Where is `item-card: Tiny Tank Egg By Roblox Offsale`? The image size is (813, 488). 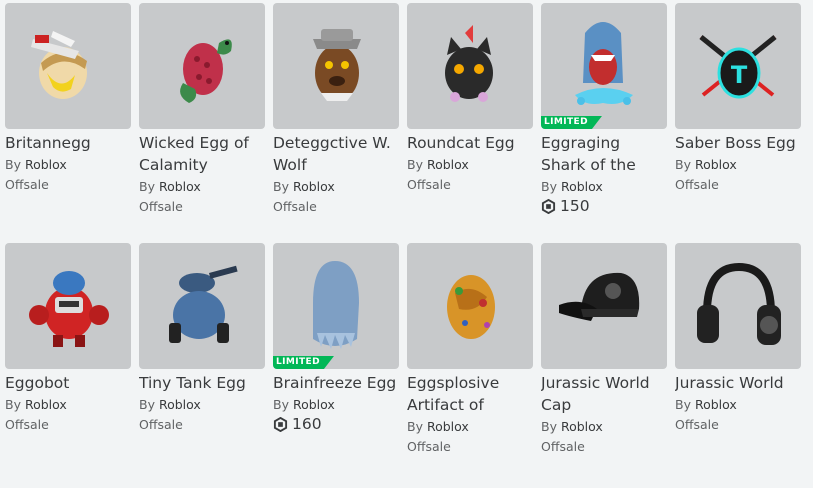
item-card: Tiny Tank Egg By Roblox Offsale is located at coordinates (202, 356).